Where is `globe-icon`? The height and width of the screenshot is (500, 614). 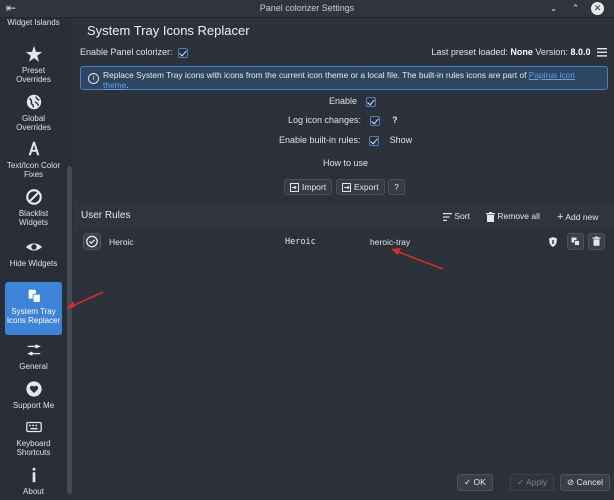
globe-icon is located at coordinates (33, 102).